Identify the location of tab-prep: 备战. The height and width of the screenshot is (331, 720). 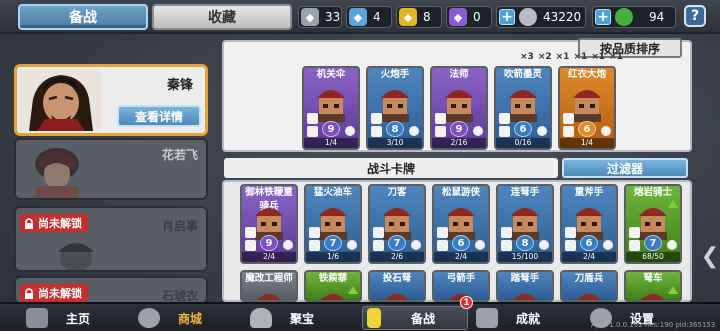
(83, 17).